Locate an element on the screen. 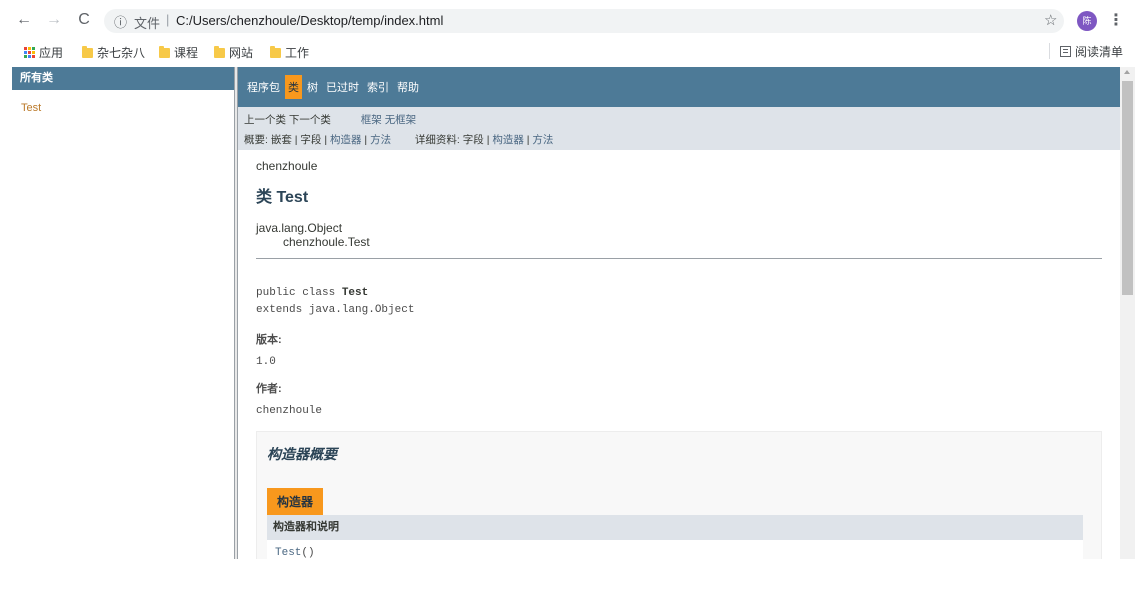 This screenshot has height=596, width=1145. detail-field: 字段 is located at coordinates (473, 140).